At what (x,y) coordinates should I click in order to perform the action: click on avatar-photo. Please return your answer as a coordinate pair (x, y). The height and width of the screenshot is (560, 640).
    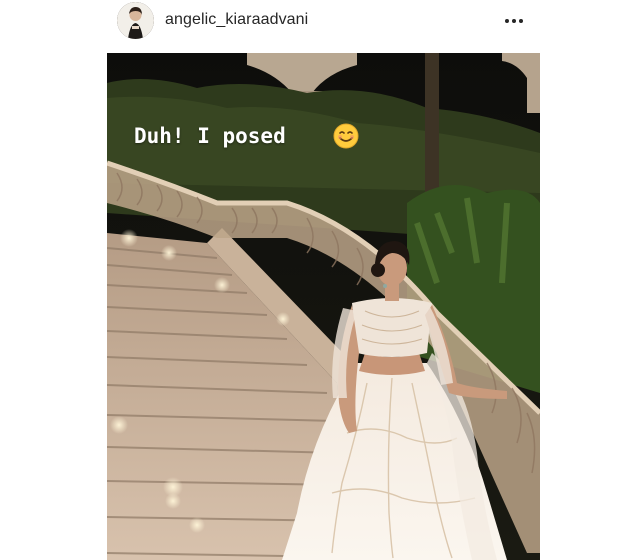
    Looking at the image, I should click on (135, 20).